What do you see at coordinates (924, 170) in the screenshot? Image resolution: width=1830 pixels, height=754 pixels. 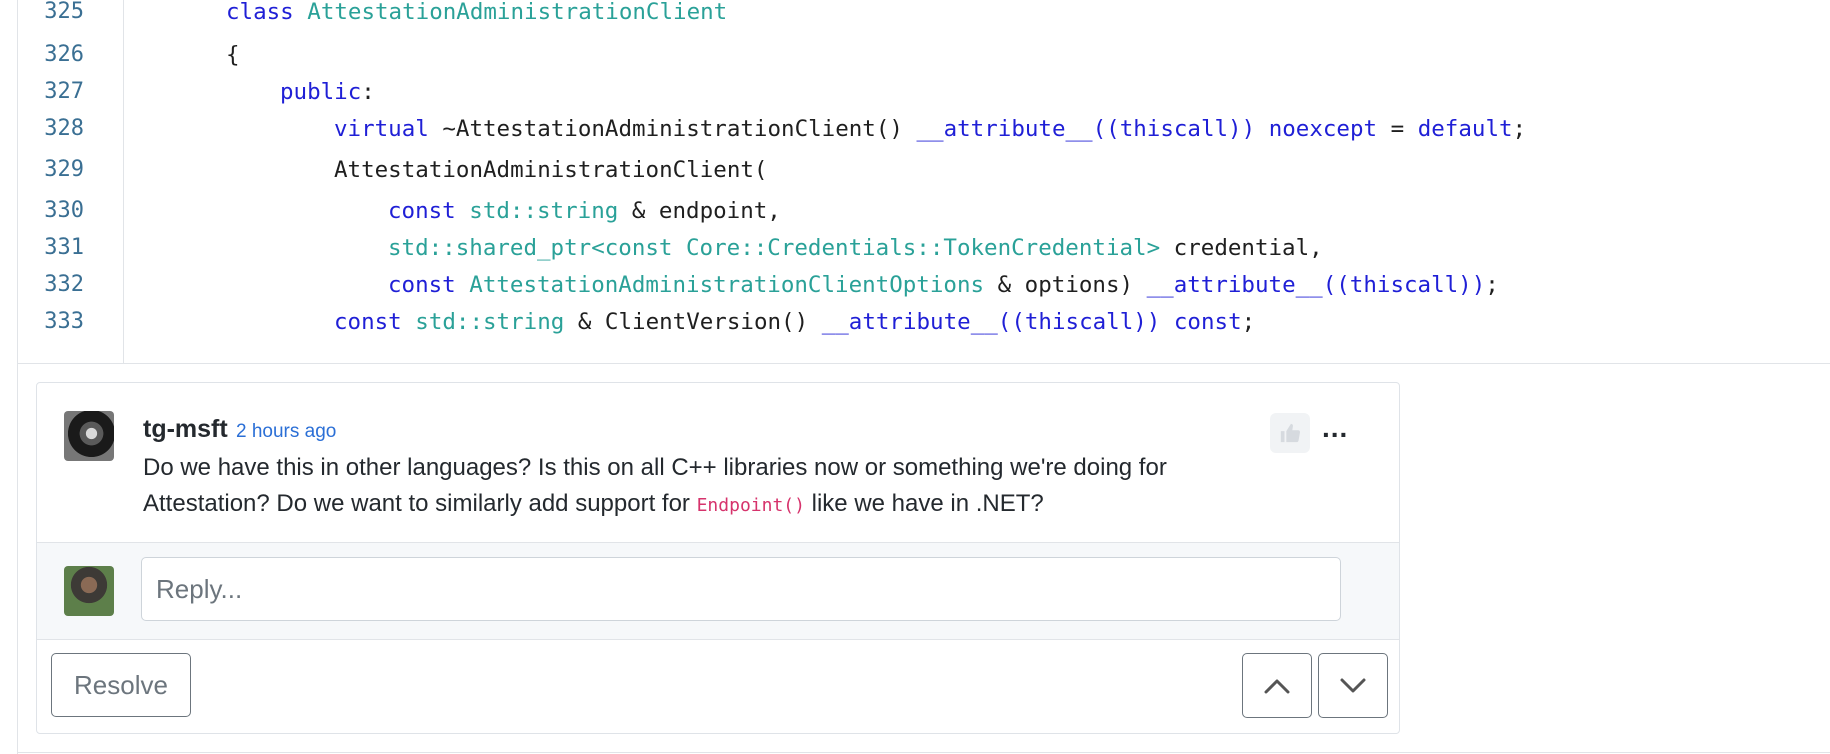 I see `code-line: 329 AttestationAdministrationClient(` at bounding box center [924, 170].